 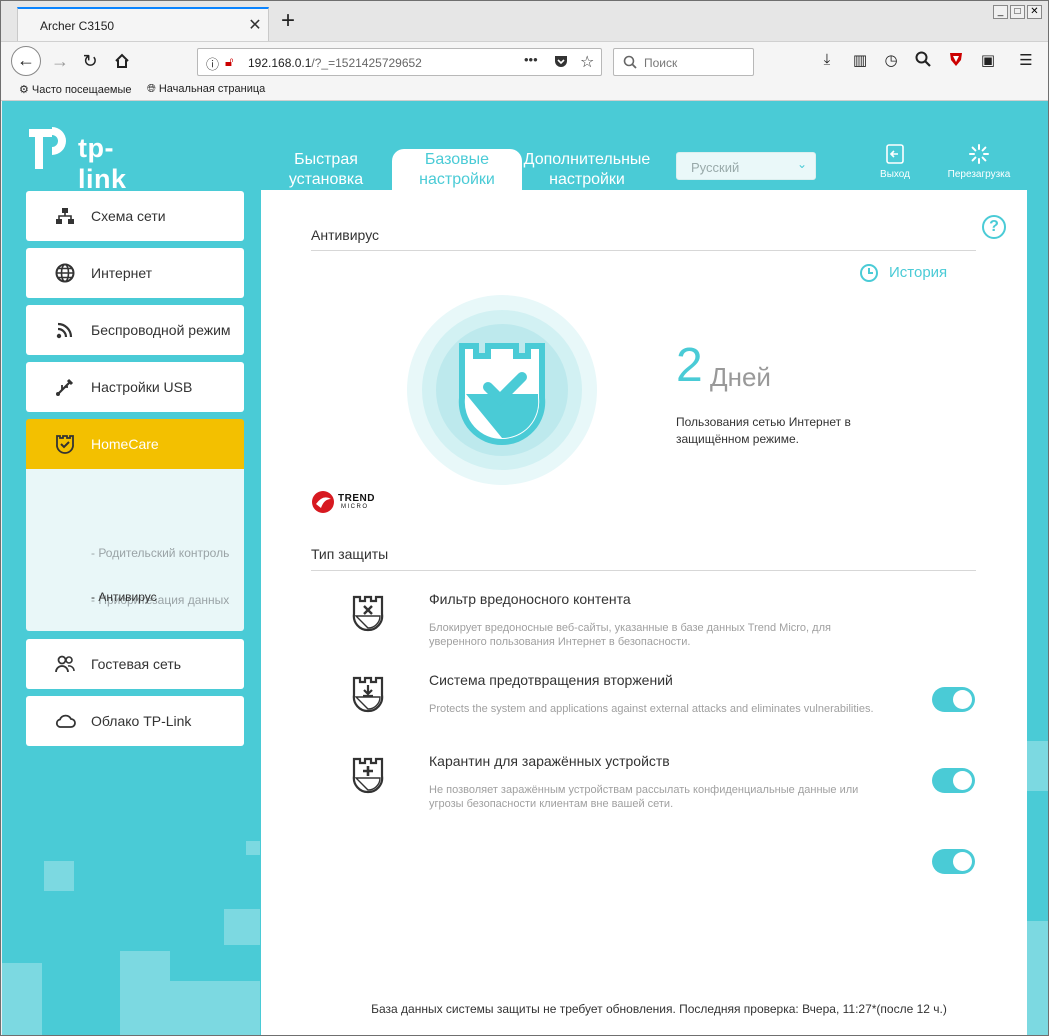 What do you see at coordinates (683, 62) in the screenshot?
I see `search-bar: Поиск` at bounding box center [683, 62].